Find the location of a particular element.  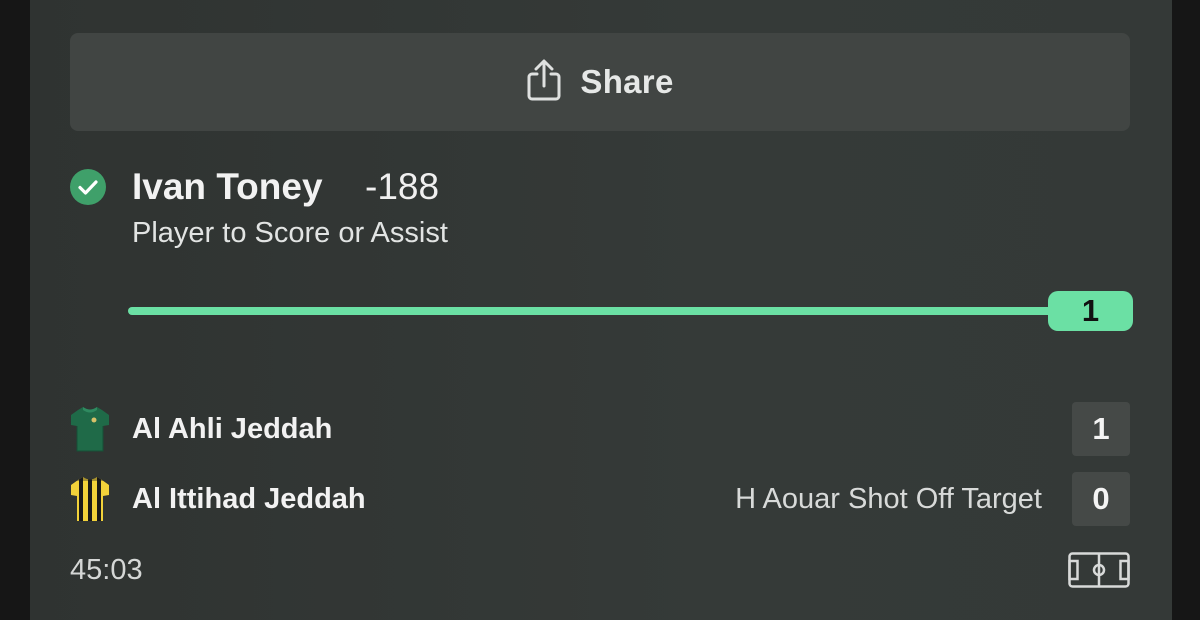

match-clock: 45:03 is located at coordinates (106, 570).